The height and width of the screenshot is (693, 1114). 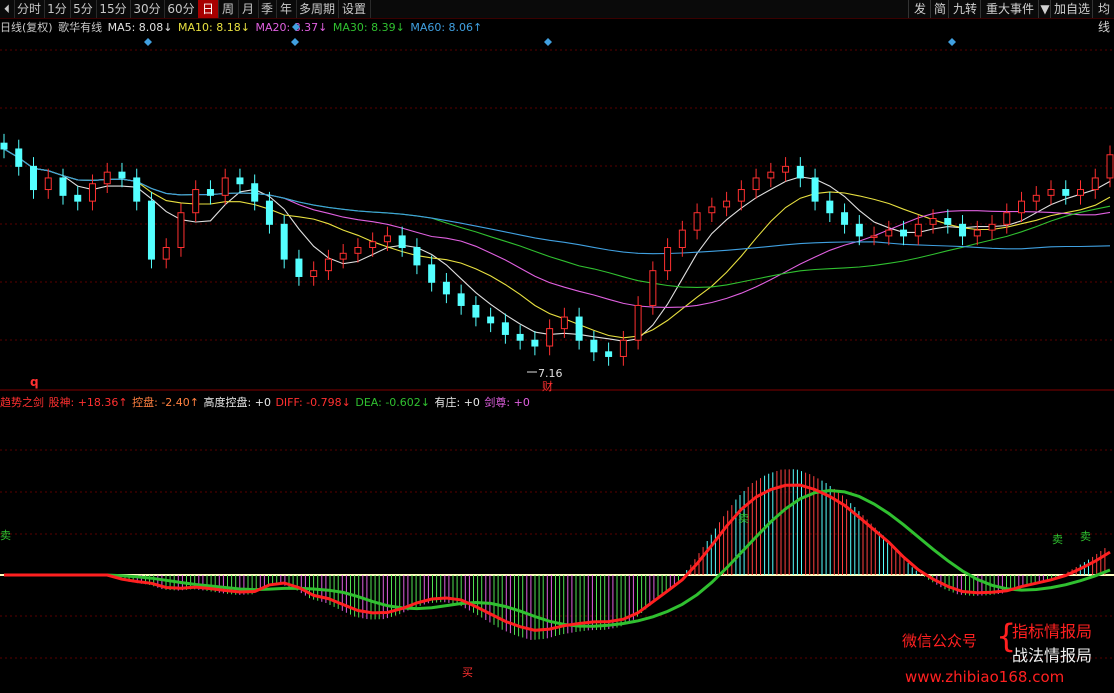 What do you see at coordinates (985, 677) in the screenshot?
I see `watermark-url: www.zhibiao168.com` at bounding box center [985, 677].